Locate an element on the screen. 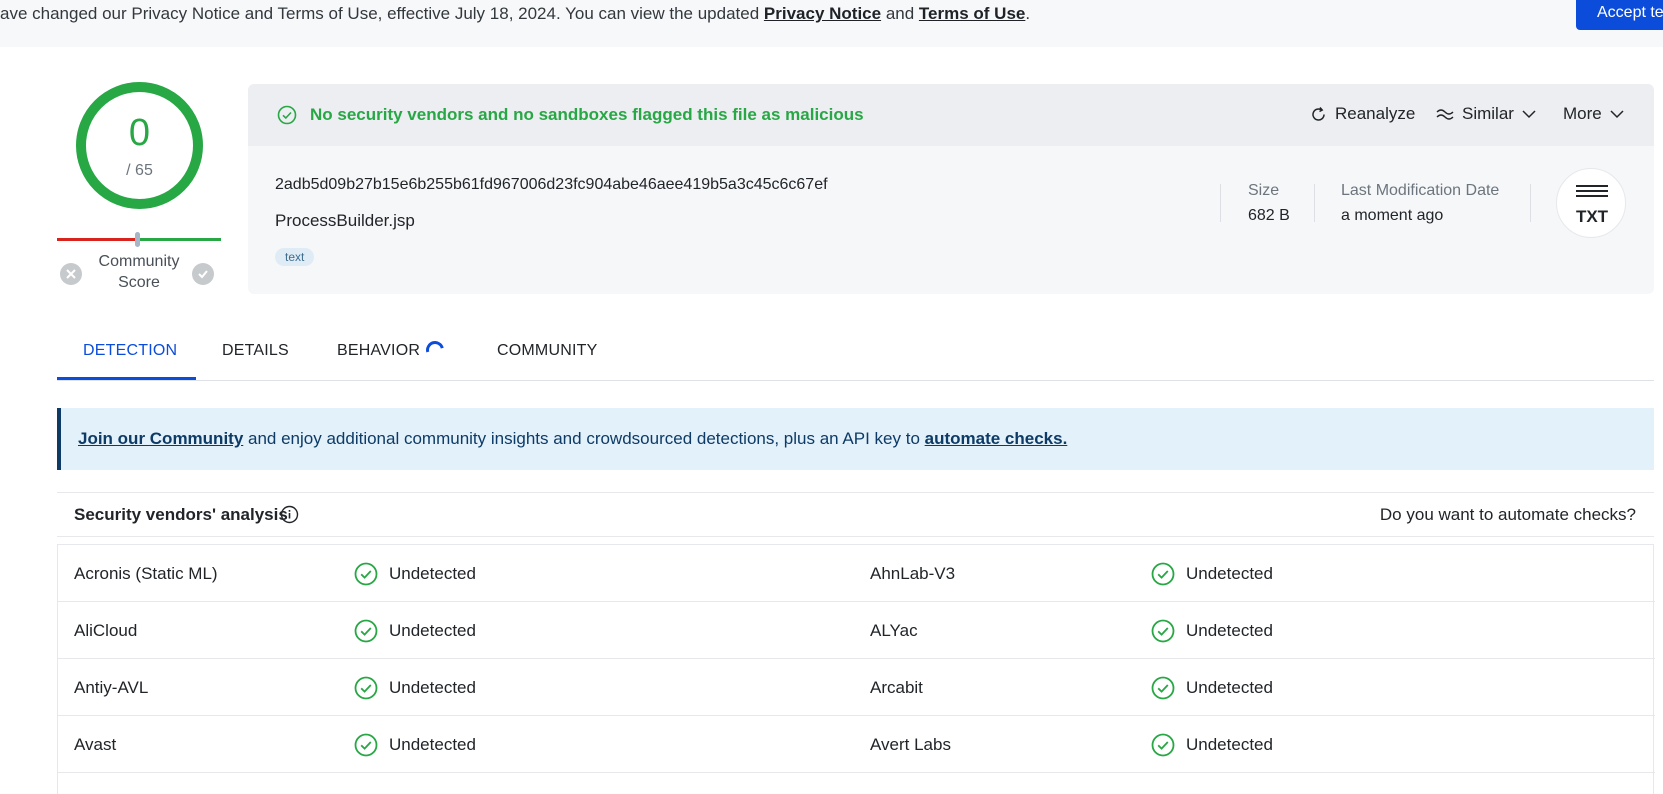 The height and width of the screenshot is (794, 1663). vendor-name: ALYac is located at coordinates (894, 630).